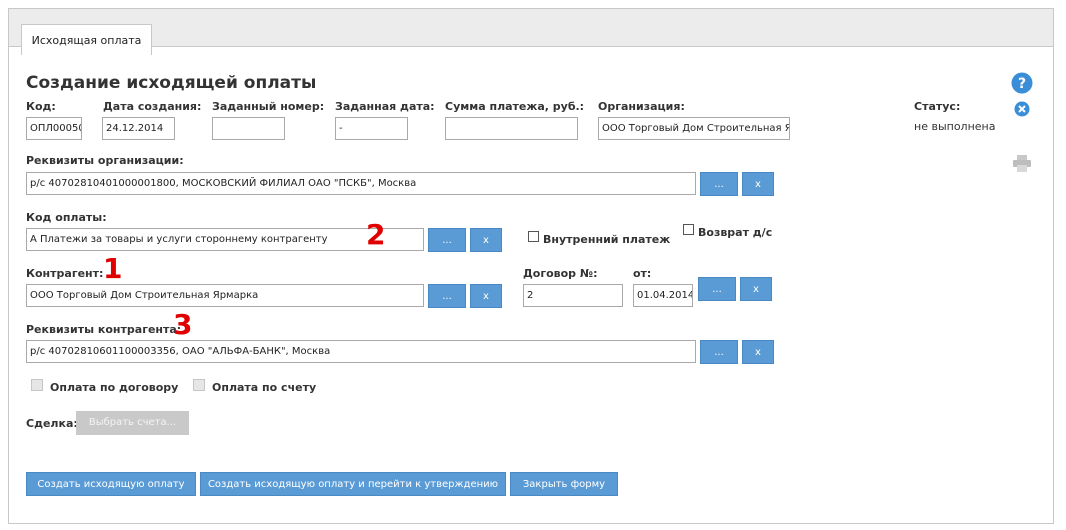 This screenshot has width=1066, height=530. Describe the element at coordinates (152, 106) in the screenshot. I see `created-label: Дата создания:` at that location.